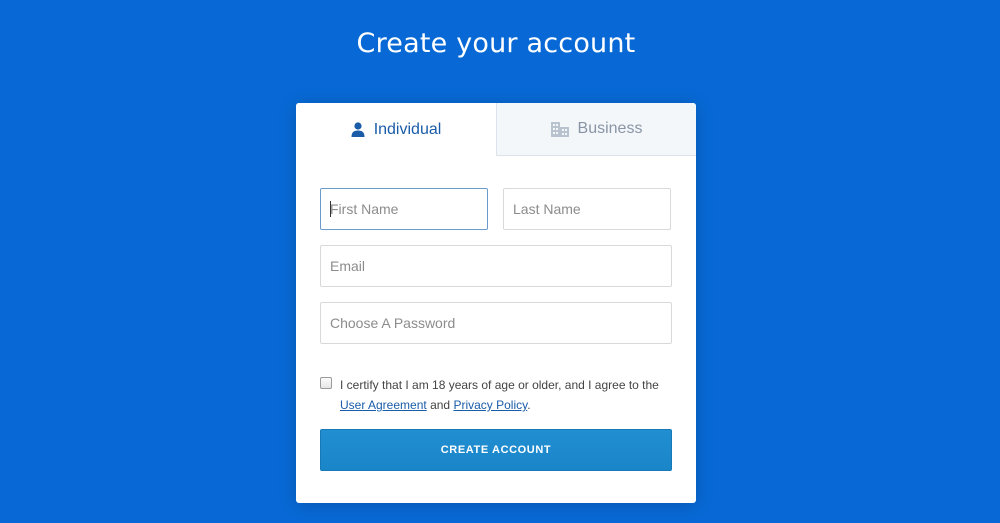 Image resolution: width=1000 pixels, height=523 pixels. Describe the element at coordinates (440, 405) in the screenshot. I see `and-text: and` at that location.